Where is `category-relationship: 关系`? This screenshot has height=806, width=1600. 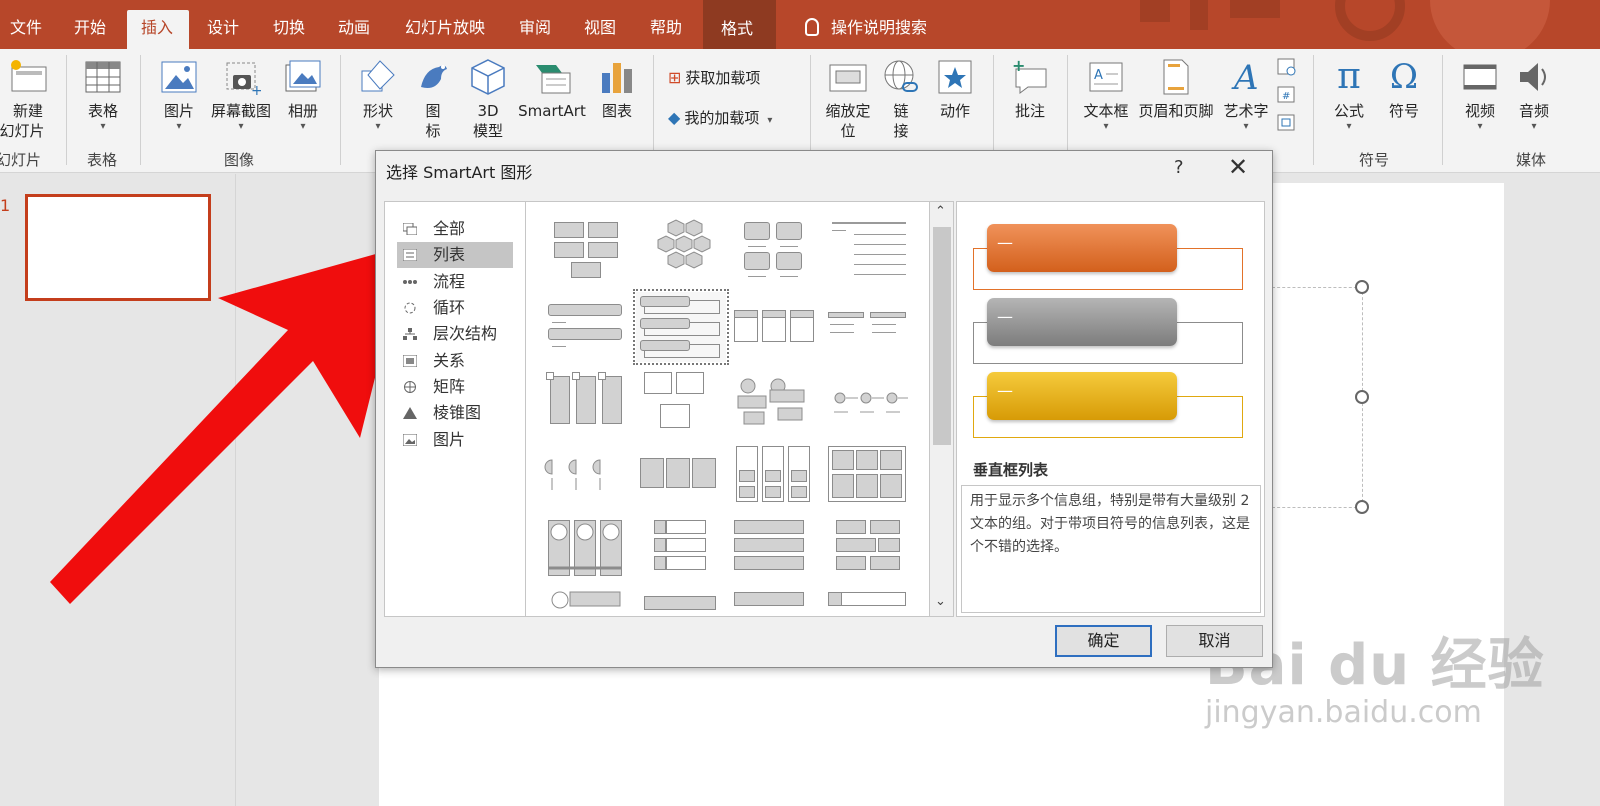
category-relationship: 关系 is located at coordinates (455, 361).